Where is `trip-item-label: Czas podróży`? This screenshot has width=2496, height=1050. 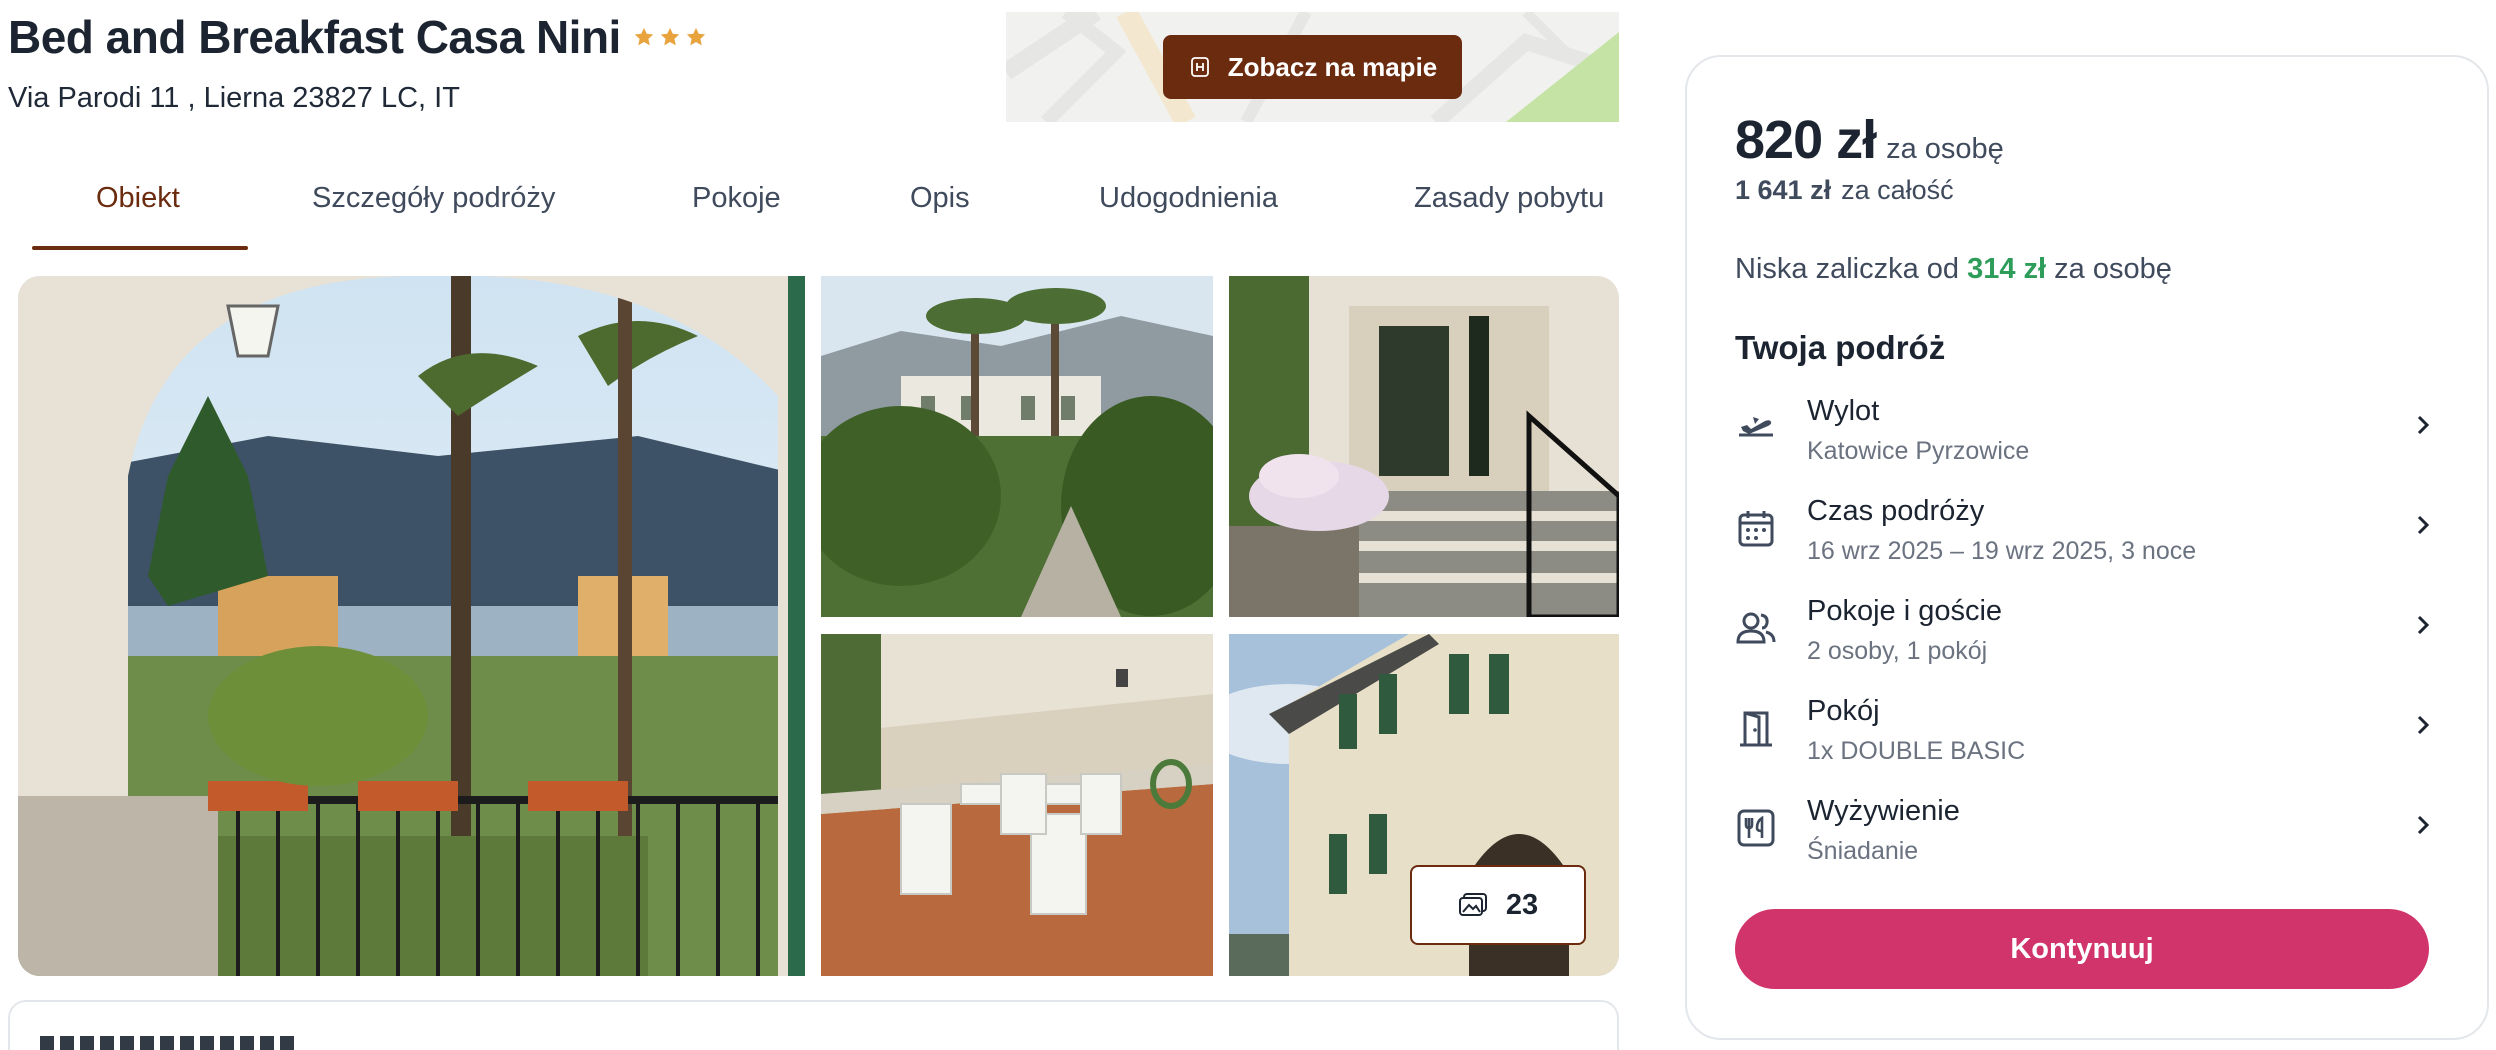
trip-item-label: Czas podróży is located at coordinates (1896, 511).